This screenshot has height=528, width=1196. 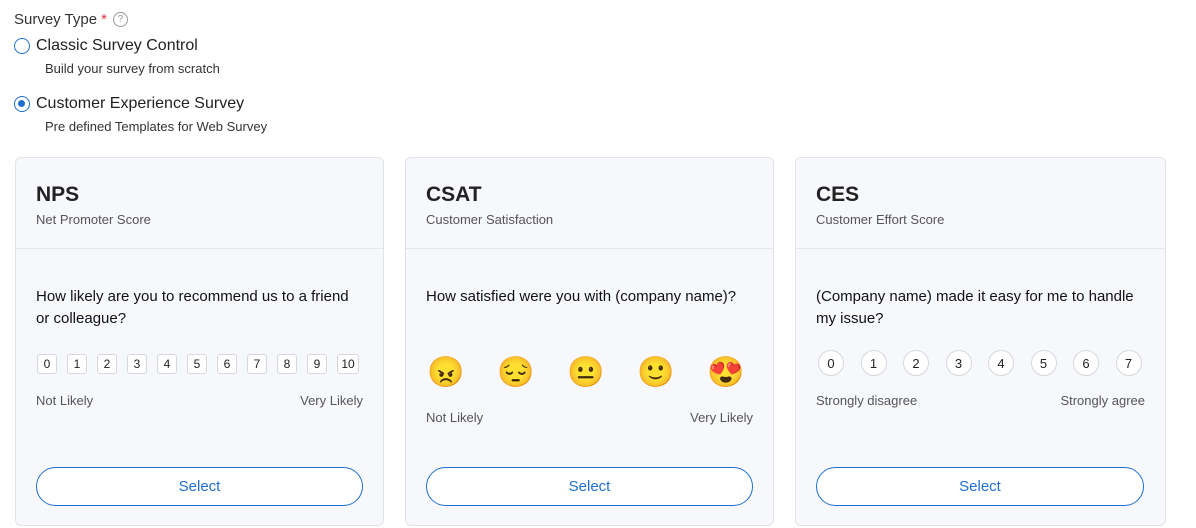 I want to click on survey-type-label: Survey Type * ?, so click(x=71, y=19).